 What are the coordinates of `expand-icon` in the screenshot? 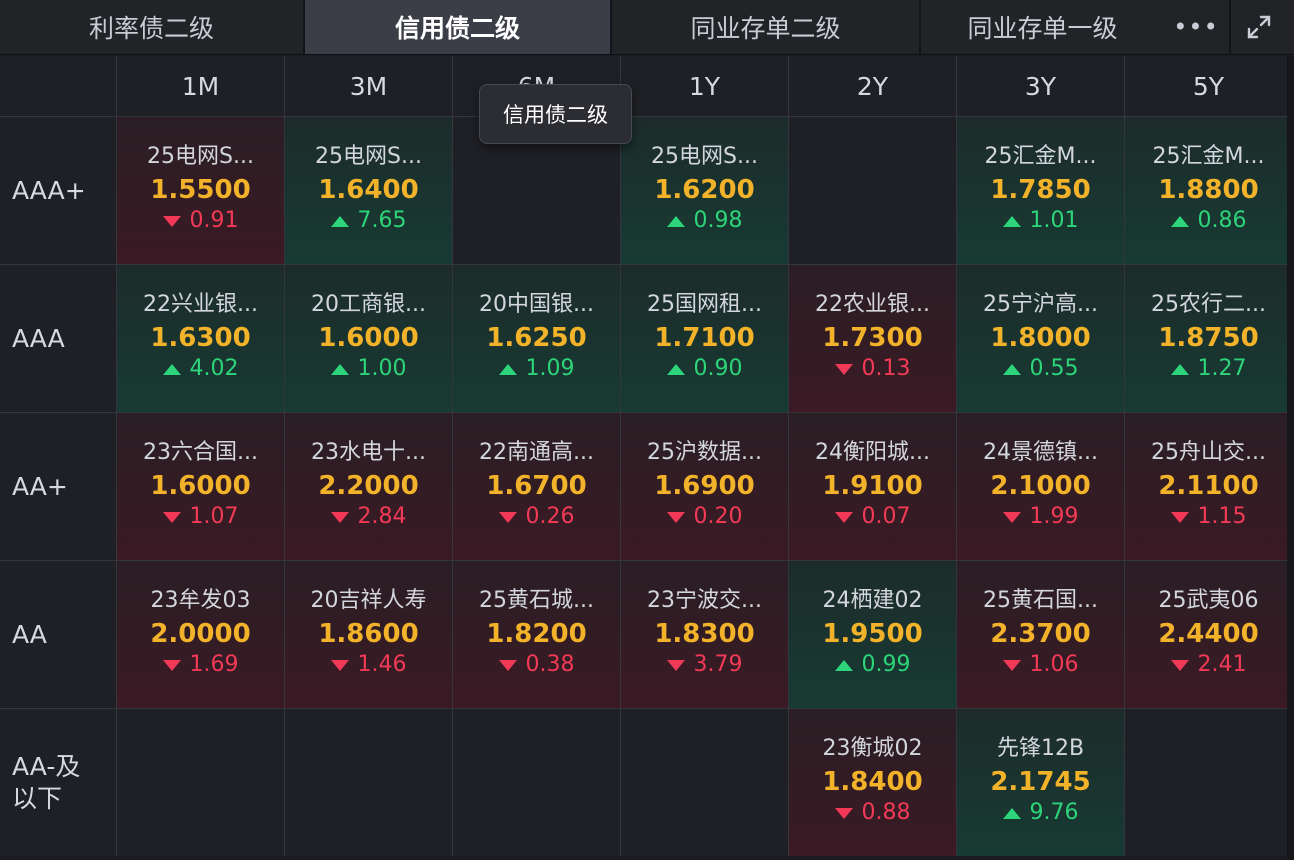 It's located at (1258, 27).